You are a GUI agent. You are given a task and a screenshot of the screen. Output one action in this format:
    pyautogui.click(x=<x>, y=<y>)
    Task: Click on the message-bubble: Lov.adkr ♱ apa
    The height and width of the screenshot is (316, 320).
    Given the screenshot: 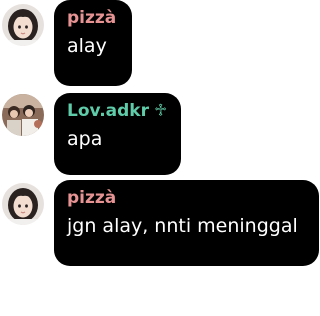 What is the action you would take?
    pyautogui.click(x=117, y=134)
    